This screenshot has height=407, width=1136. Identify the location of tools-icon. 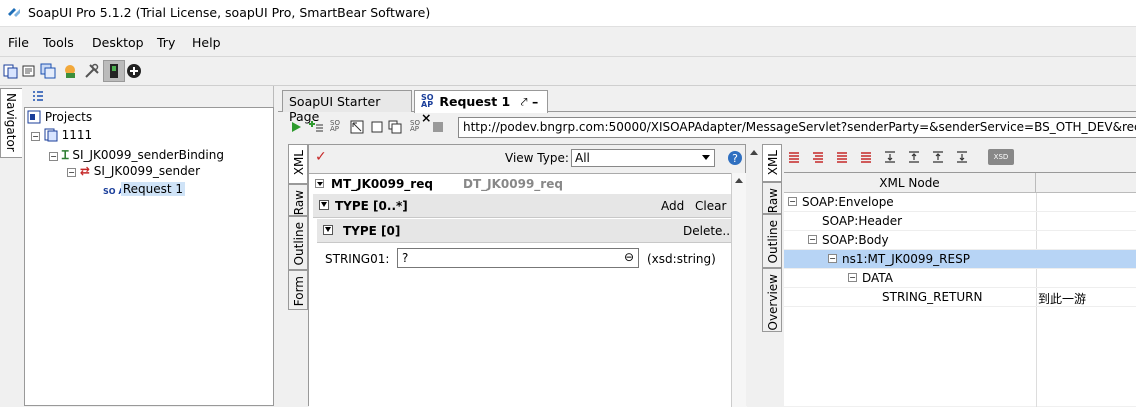
(92, 71).